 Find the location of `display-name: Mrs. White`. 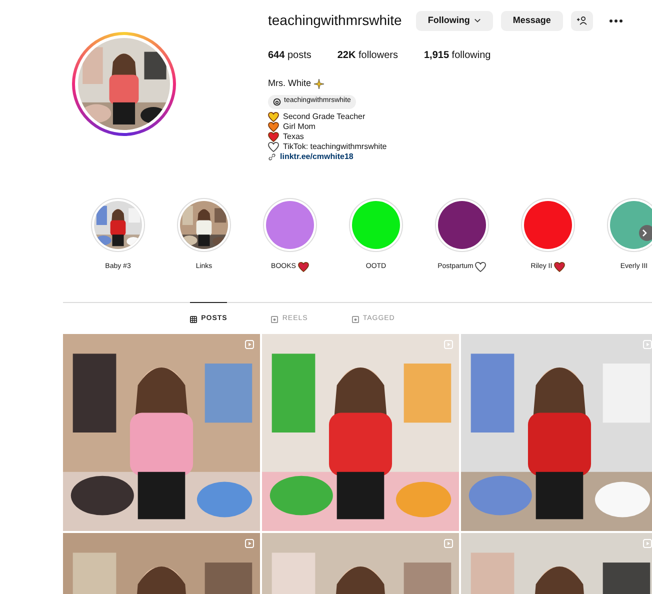

display-name: Mrs. White is located at coordinates (290, 83).